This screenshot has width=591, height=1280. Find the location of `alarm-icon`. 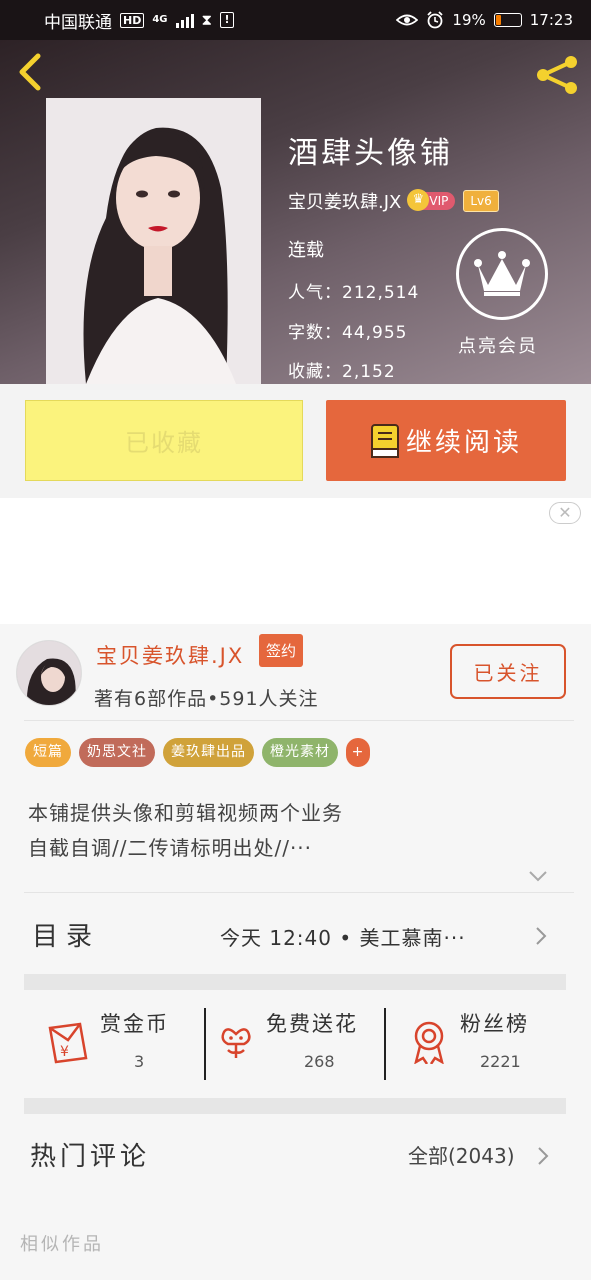

alarm-icon is located at coordinates (435, 20).